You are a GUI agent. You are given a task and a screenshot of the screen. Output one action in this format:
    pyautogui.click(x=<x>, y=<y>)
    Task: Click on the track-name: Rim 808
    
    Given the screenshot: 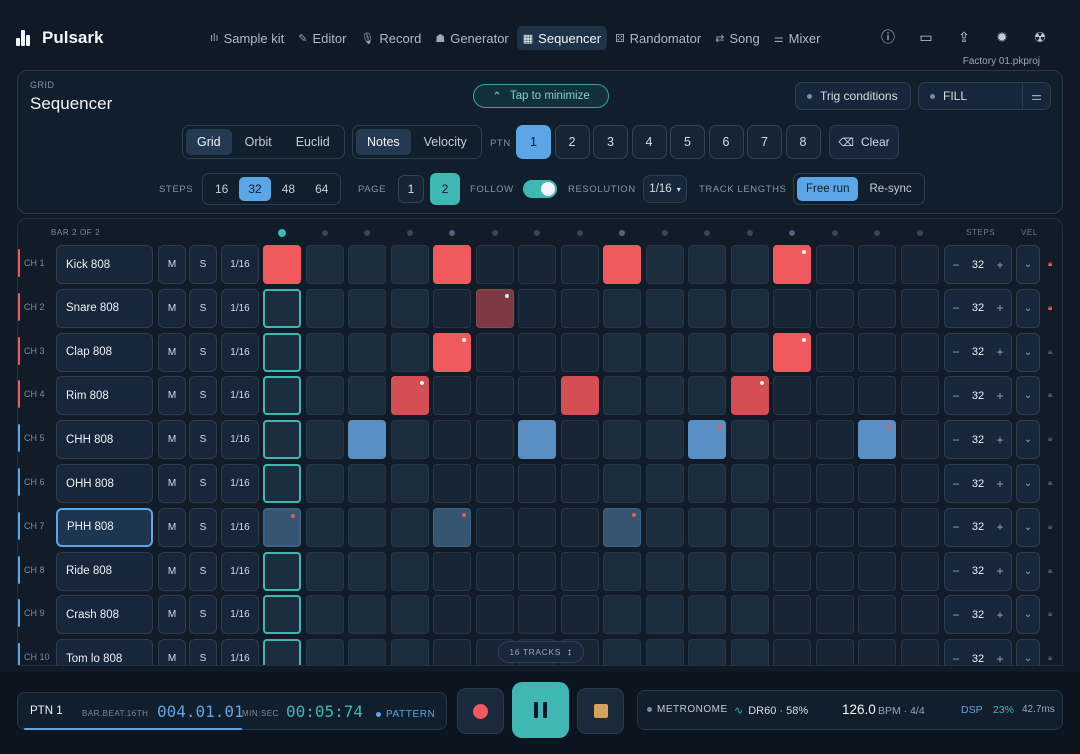 What is the action you would take?
    pyautogui.click(x=104, y=396)
    